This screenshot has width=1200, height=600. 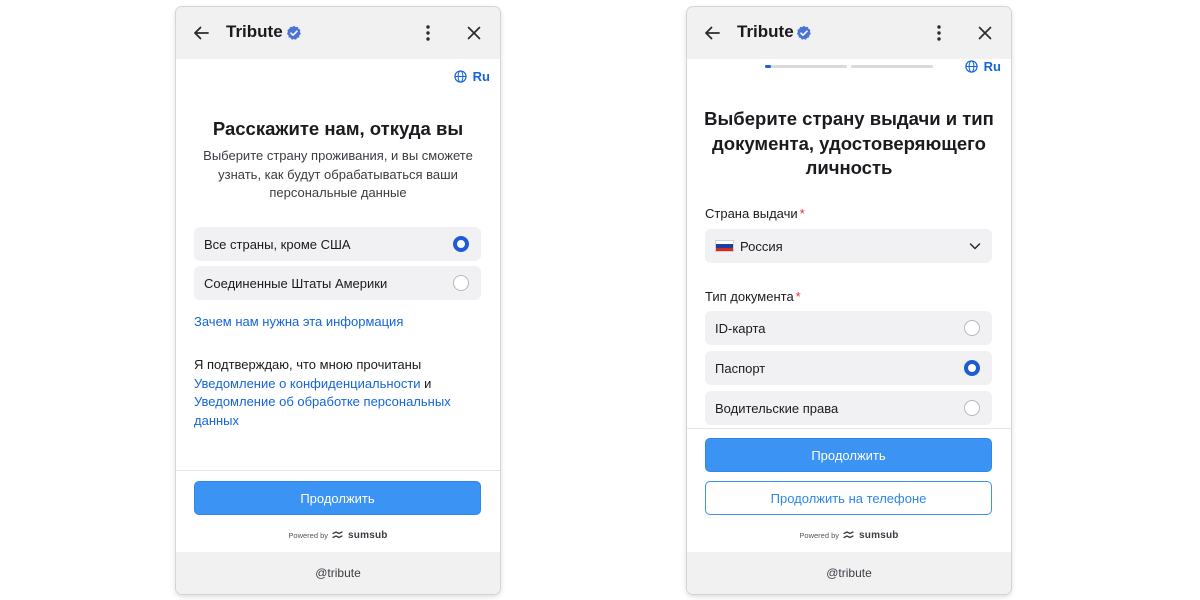 I want to click on option-label: Все страны, кроме США, so click(x=277, y=244).